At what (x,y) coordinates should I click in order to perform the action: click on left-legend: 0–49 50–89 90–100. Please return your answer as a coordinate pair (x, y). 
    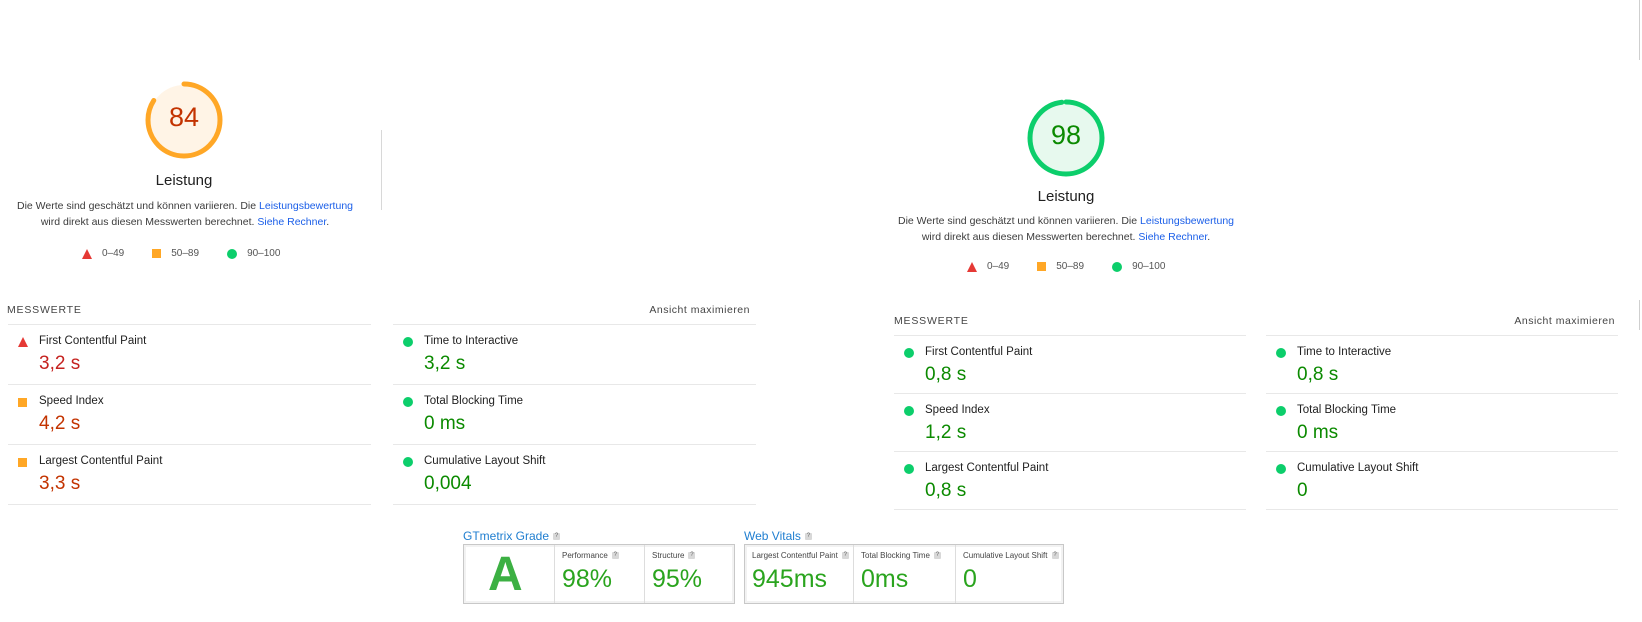
    Looking at the image, I should click on (195, 253).